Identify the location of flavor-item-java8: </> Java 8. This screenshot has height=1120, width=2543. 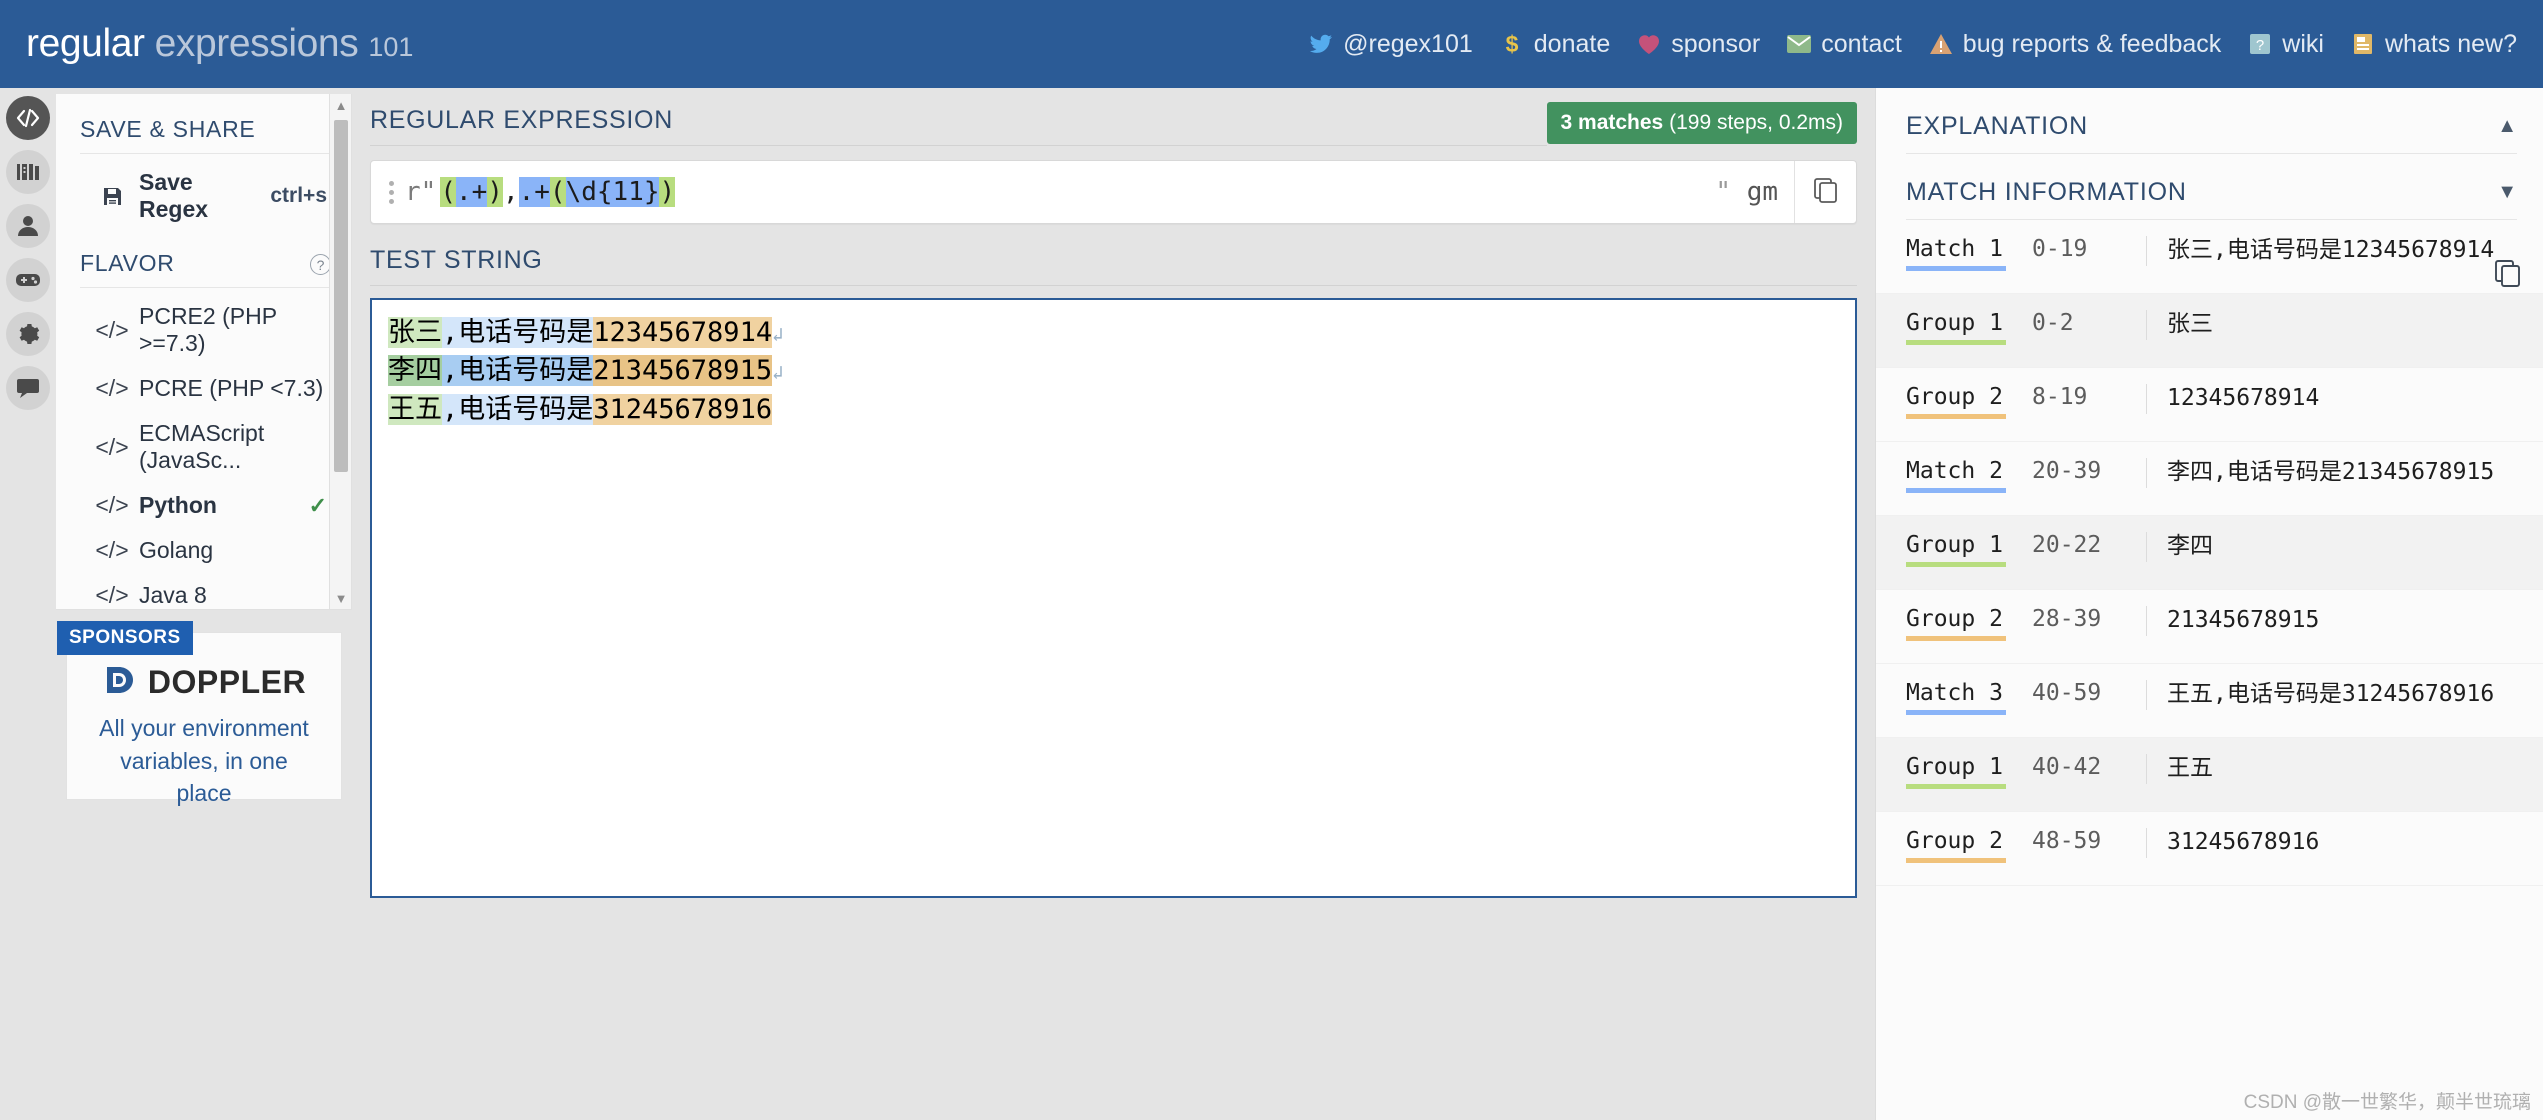
(205, 591).